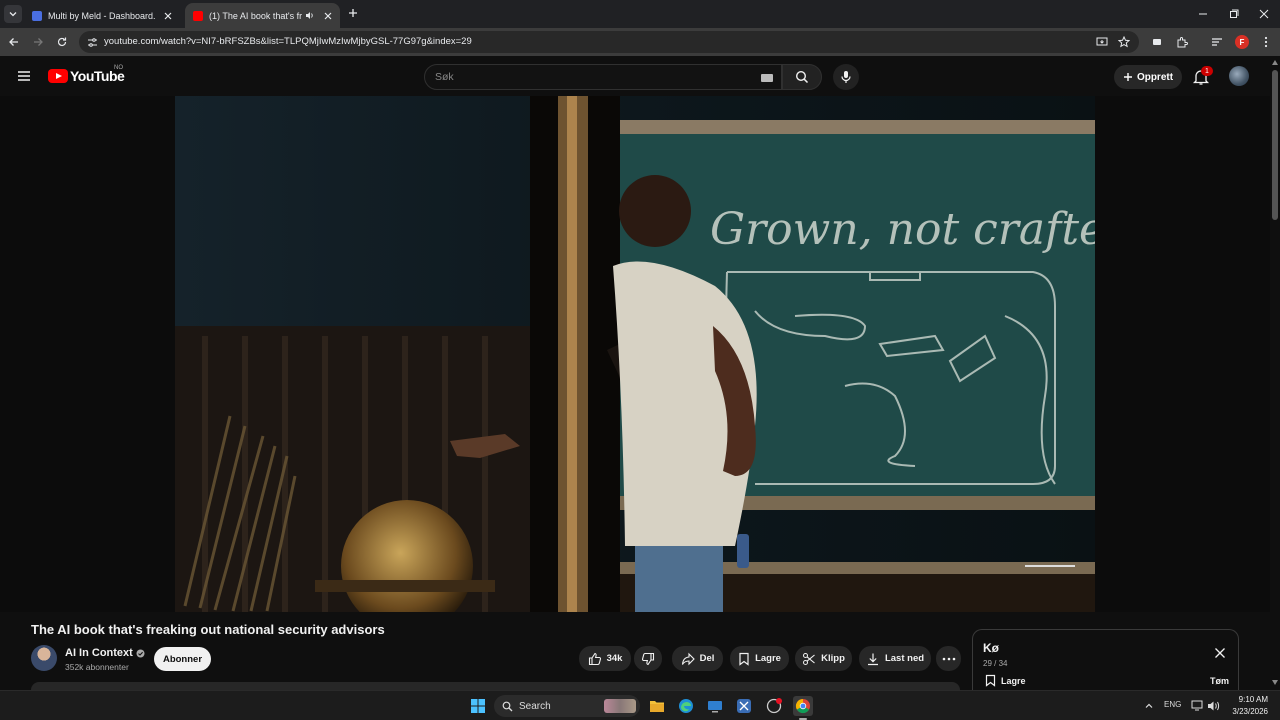  Describe the element at coordinates (92, 42) in the screenshot. I see `site-info-icon` at that location.